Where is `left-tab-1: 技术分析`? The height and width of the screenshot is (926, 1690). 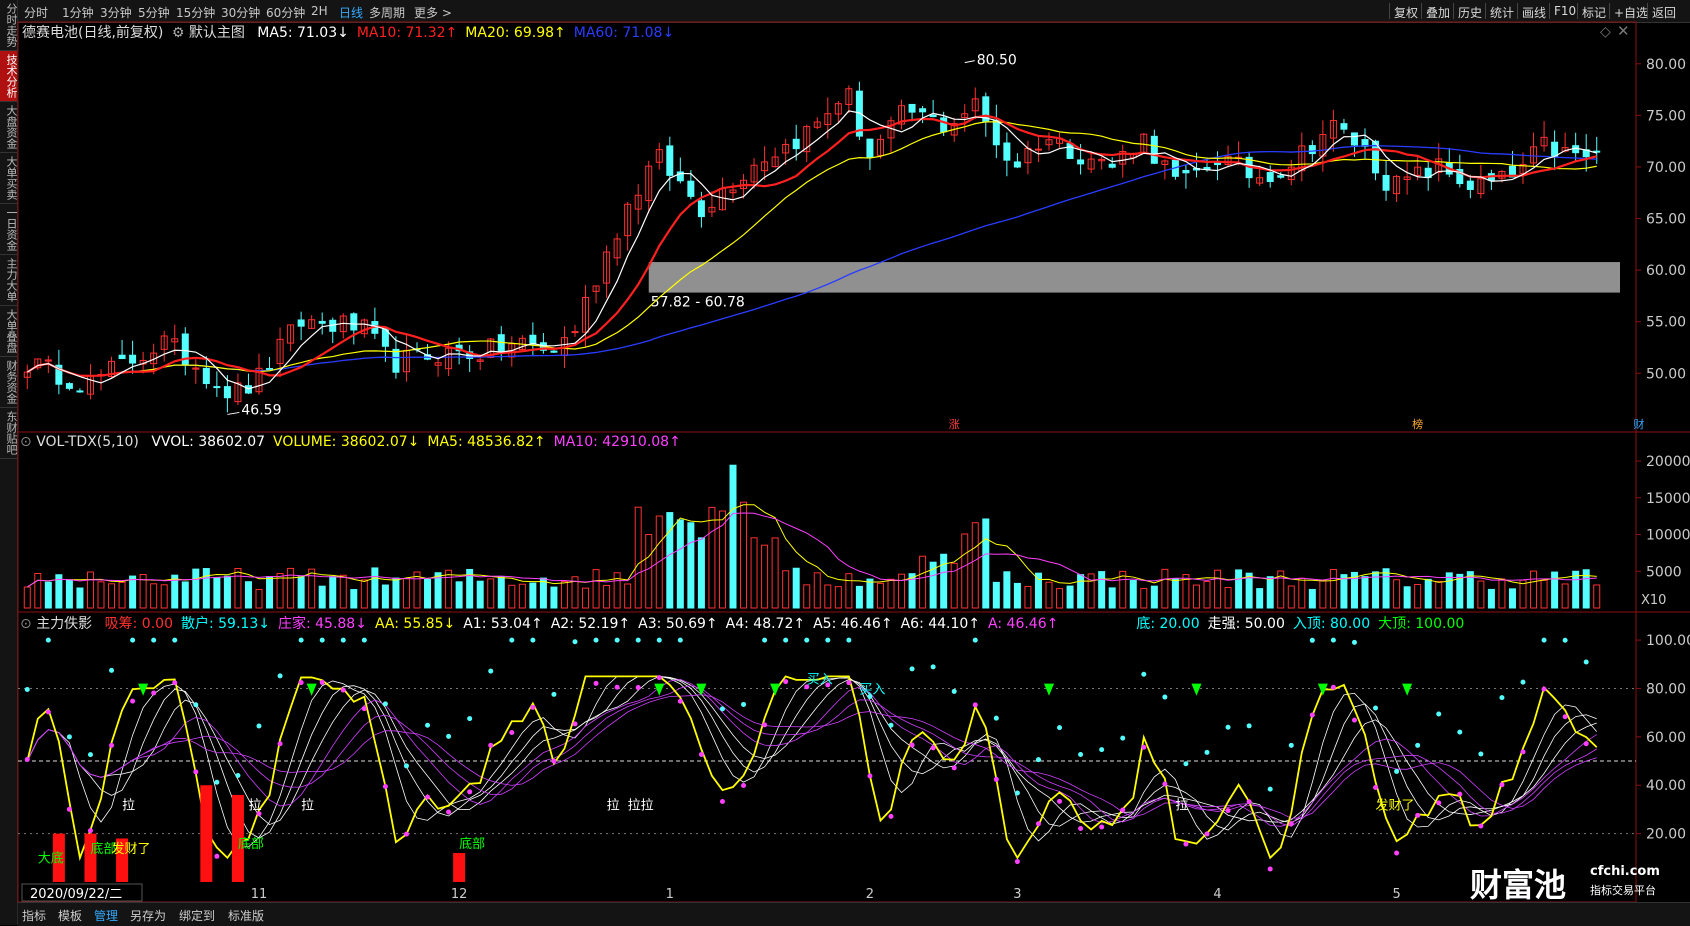 left-tab-1: 技术分析 is located at coordinates (9, 76).